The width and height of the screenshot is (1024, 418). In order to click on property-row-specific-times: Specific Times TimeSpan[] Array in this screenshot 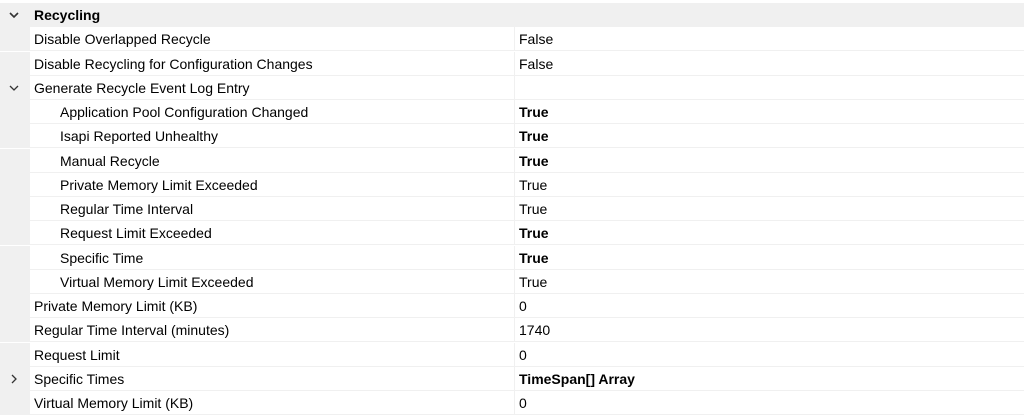, I will do `click(512, 378)`.